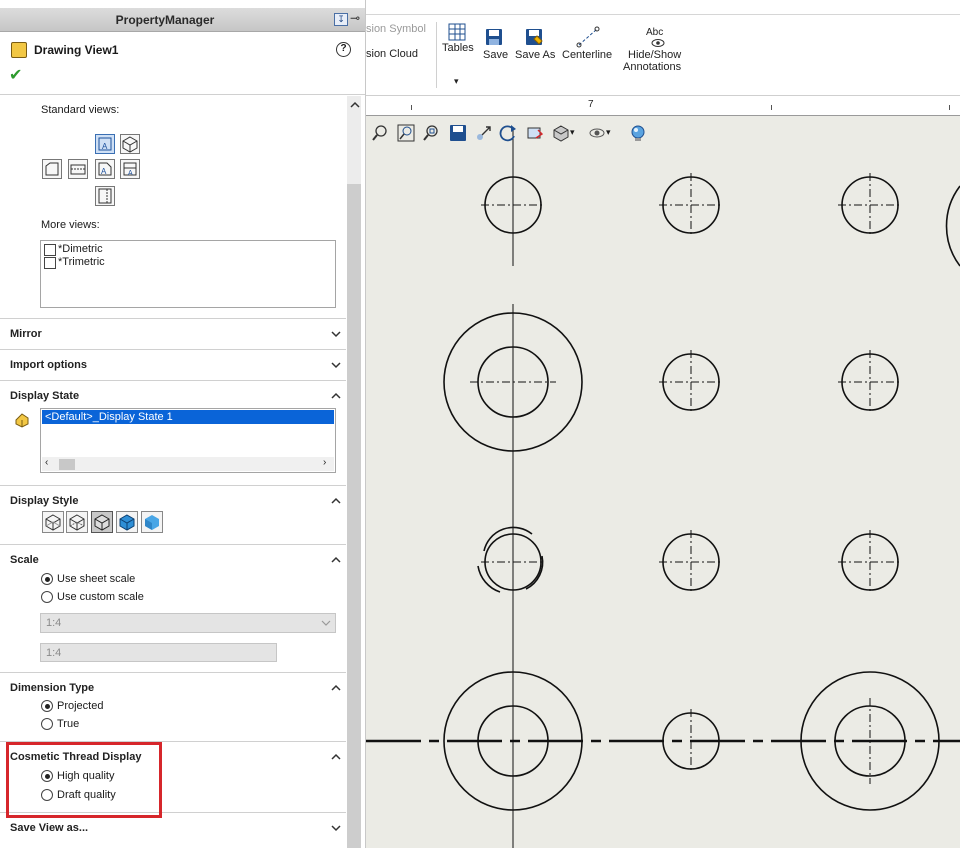 The image size is (960, 848). Describe the element at coordinates (52, 169) in the screenshot. I see `left-view-button` at that location.